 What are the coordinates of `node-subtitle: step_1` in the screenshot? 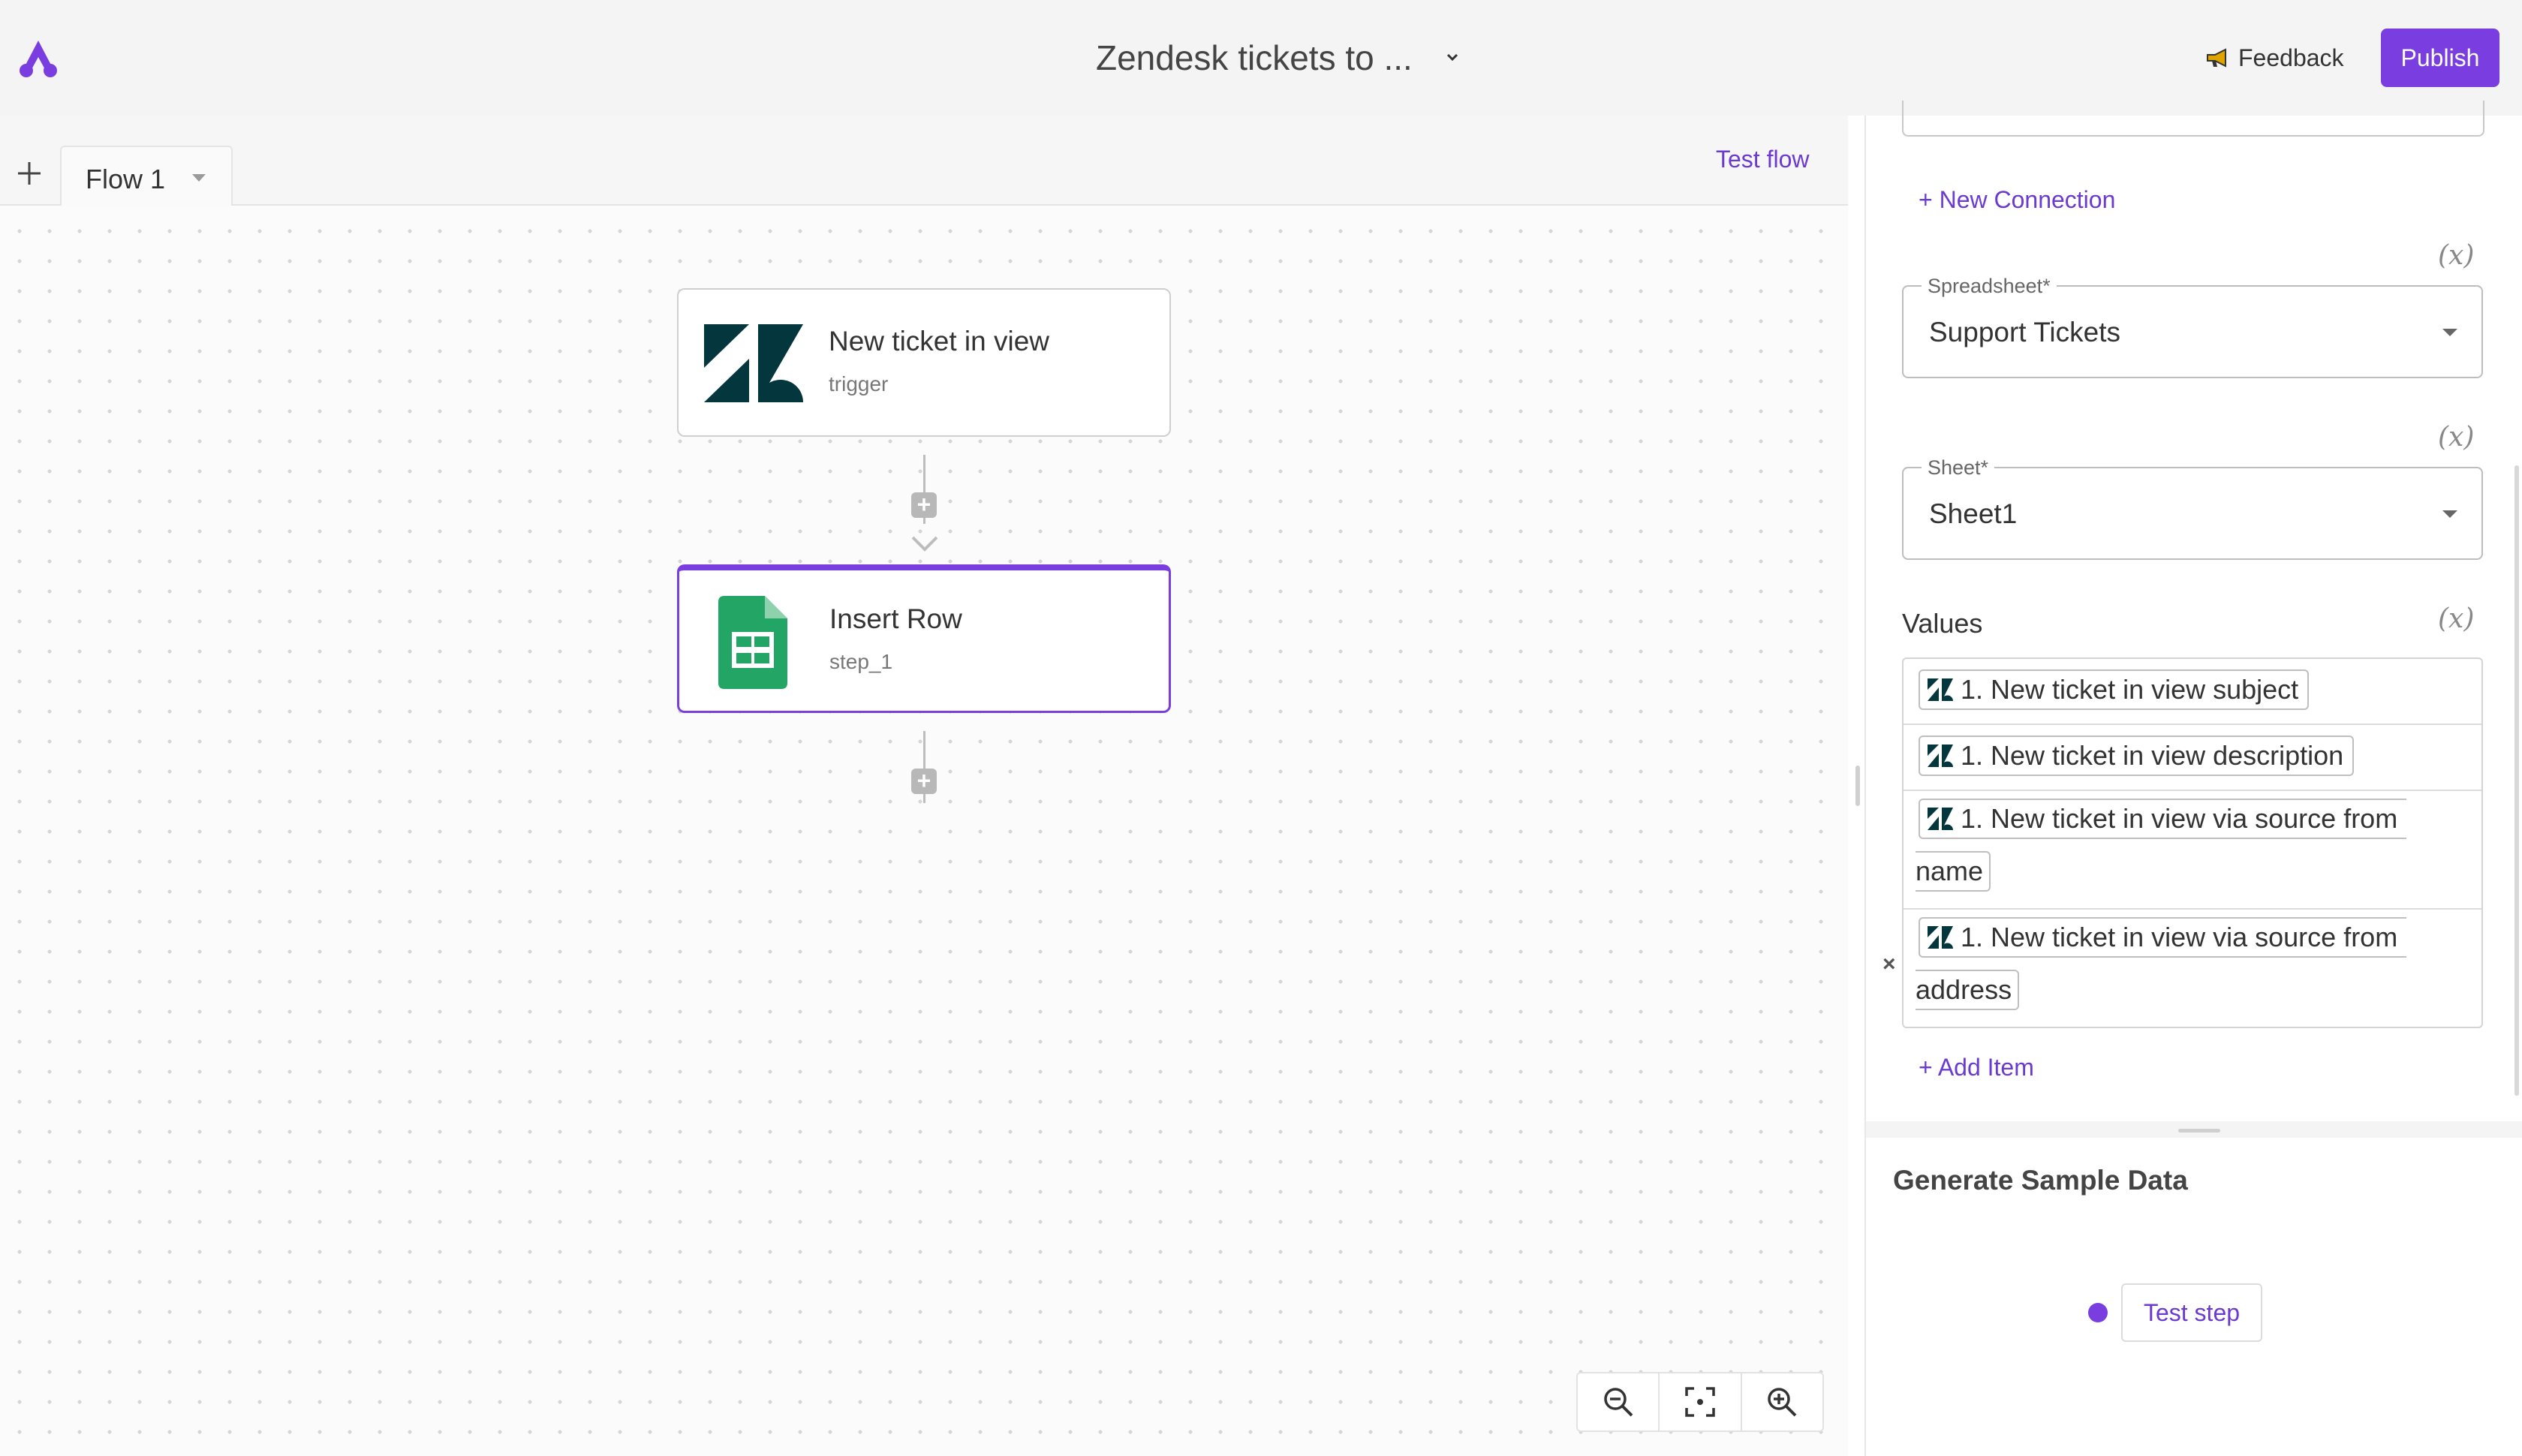 It's located at (861, 661).